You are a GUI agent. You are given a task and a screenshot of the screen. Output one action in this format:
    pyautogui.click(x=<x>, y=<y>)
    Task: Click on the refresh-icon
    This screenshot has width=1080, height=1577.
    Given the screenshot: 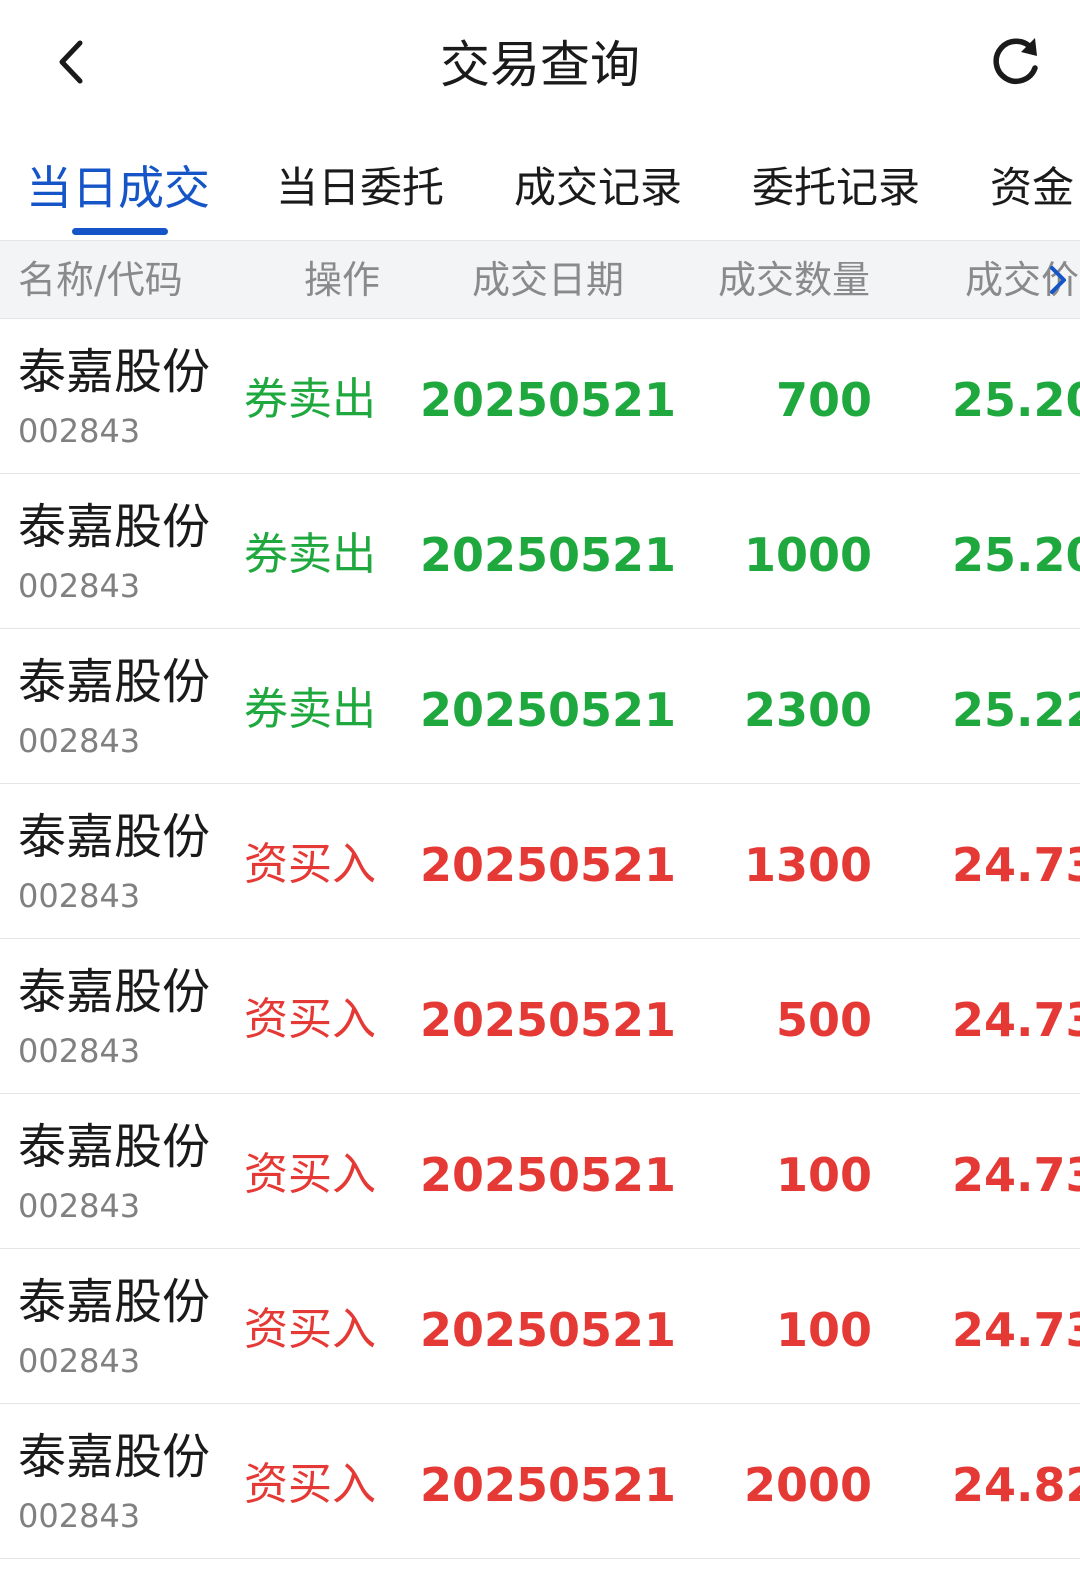 What is the action you would take?
    pyautogui.click(x=1015, y=61)
    